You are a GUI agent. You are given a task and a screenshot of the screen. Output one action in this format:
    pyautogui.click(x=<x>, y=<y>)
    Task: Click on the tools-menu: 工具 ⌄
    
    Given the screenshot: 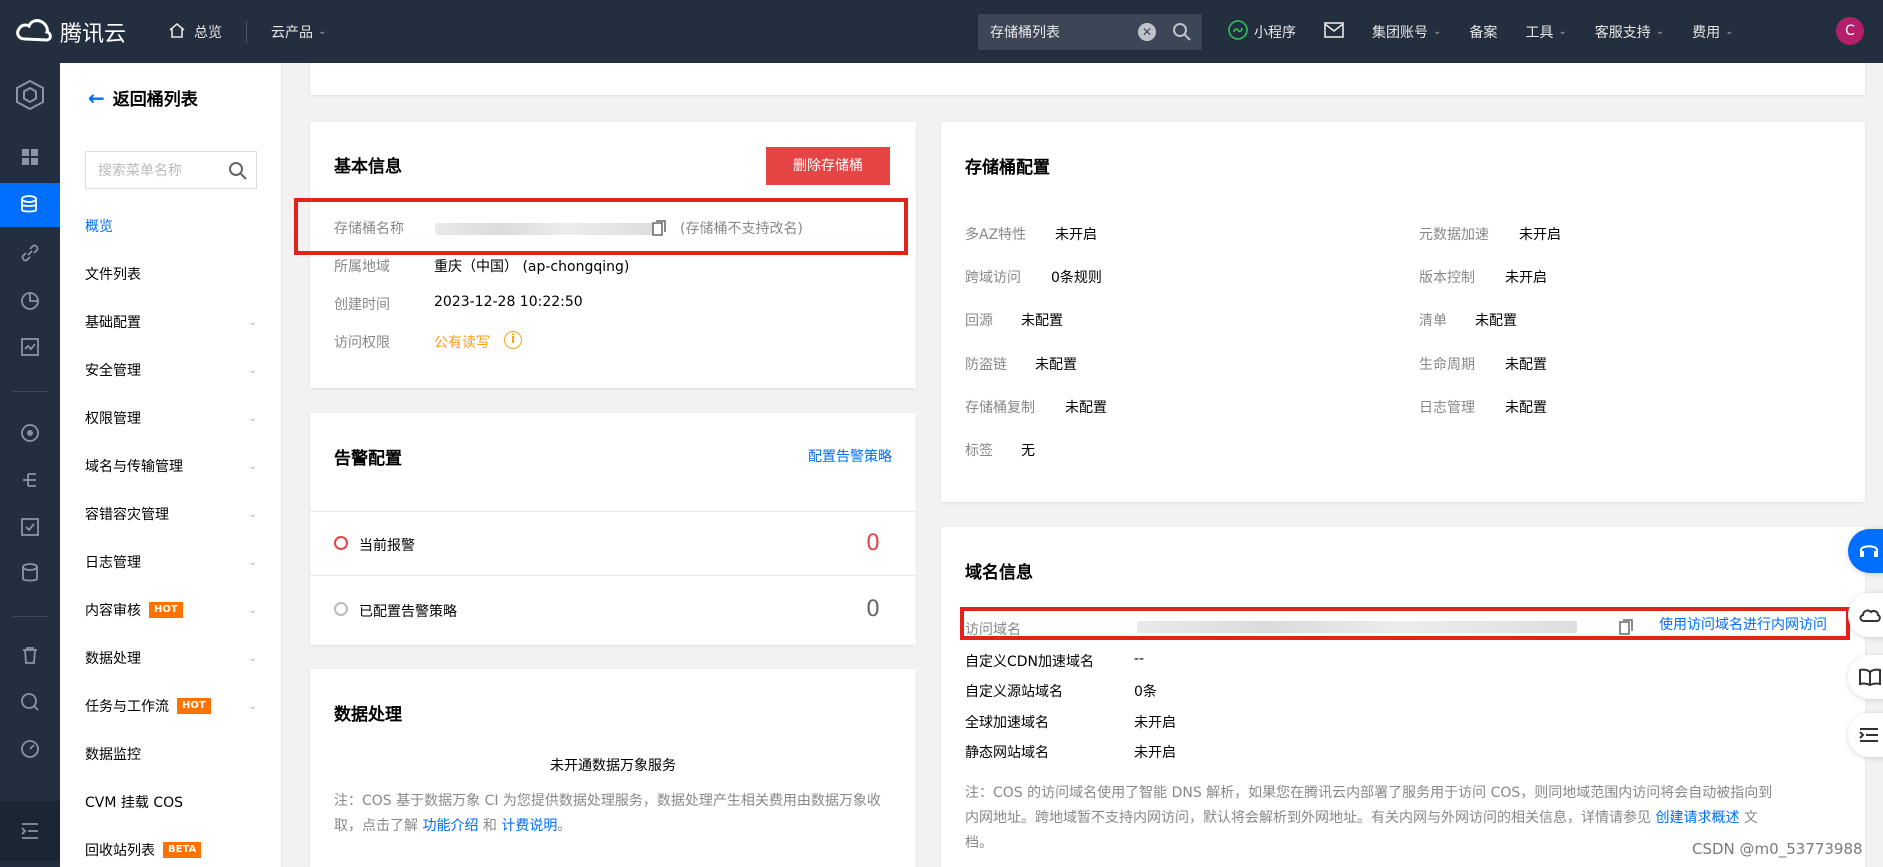 What is the action you would take?
    pyautogui.click(x=1545, y=32)
    